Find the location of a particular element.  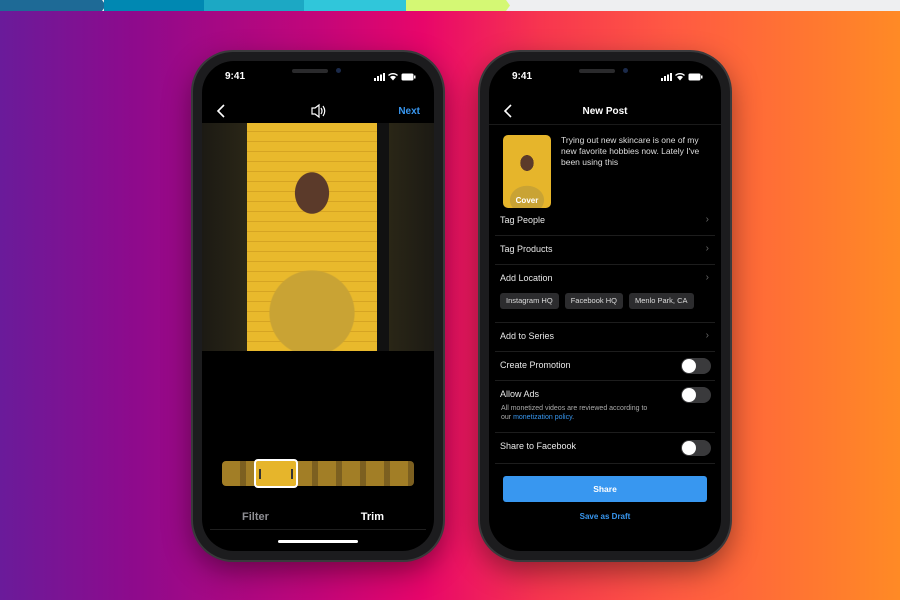

share-to-facebook-toggle is located at coordinates (696, 448).